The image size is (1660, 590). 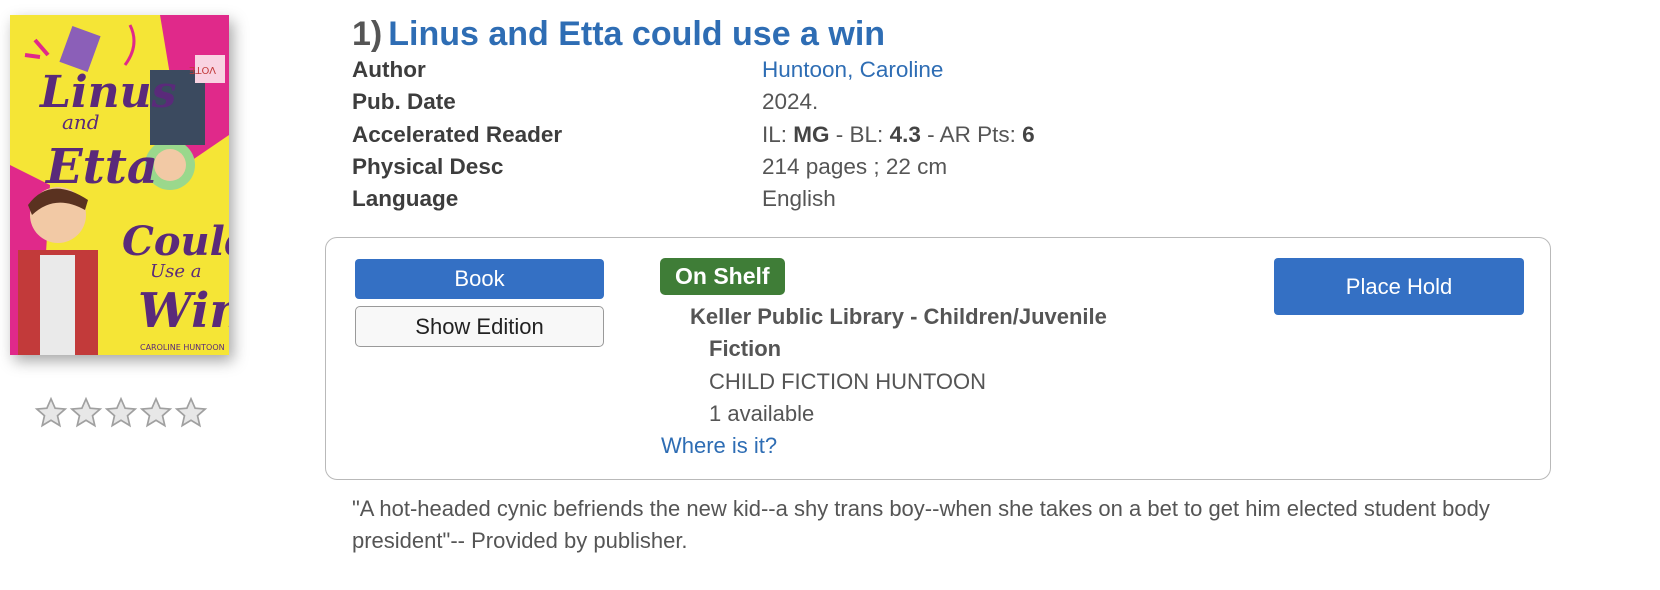 What do you see at coordinates (405, 199) in the screenshot?
I see `field-label: Language` at bounding box center [405, 199].